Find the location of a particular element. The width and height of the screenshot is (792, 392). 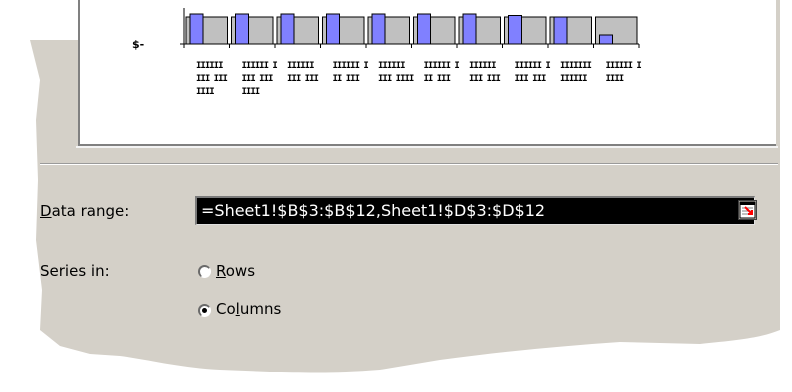

columns-radio is located at coordinates (204, 310).